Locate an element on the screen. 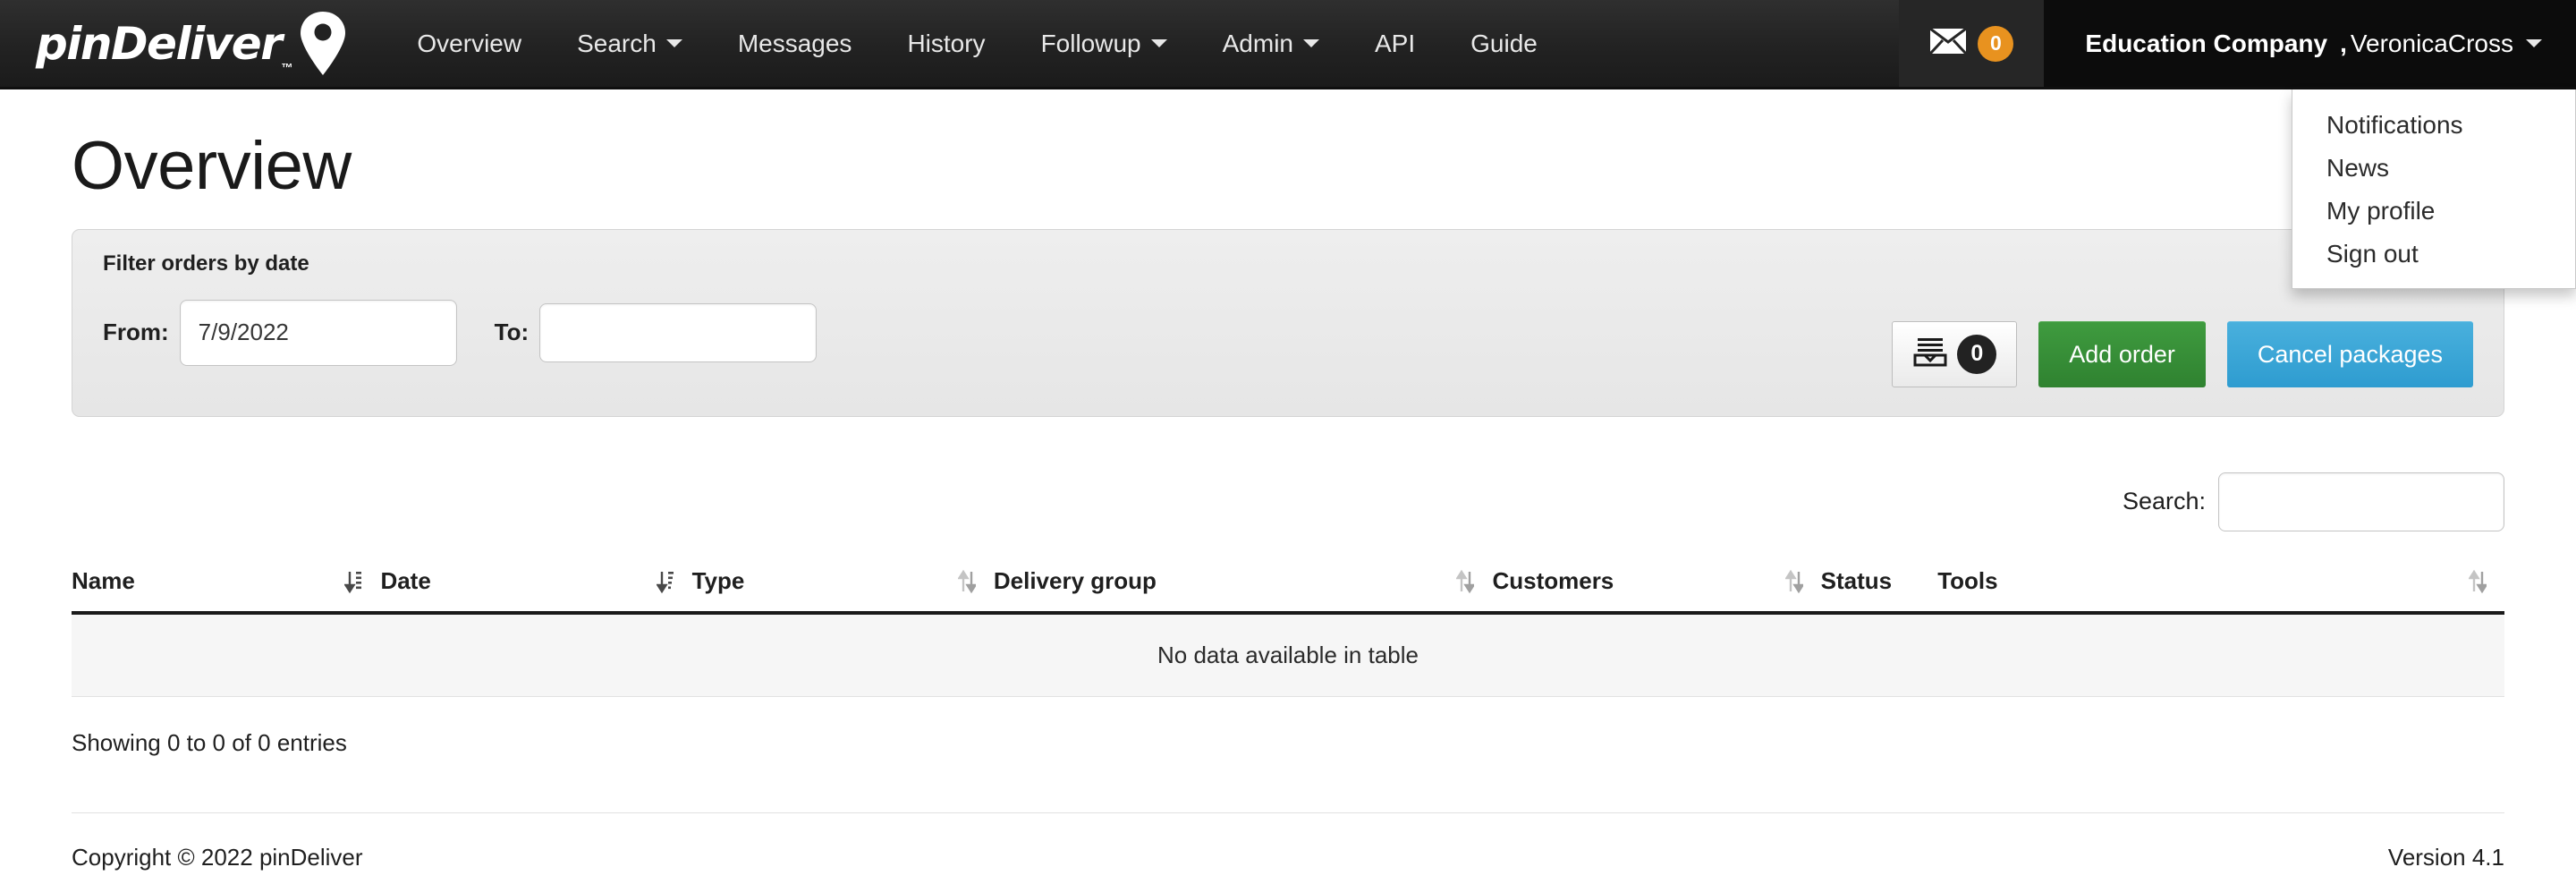  messages-count-badge: 0 is located at coordinates (1996, 43).